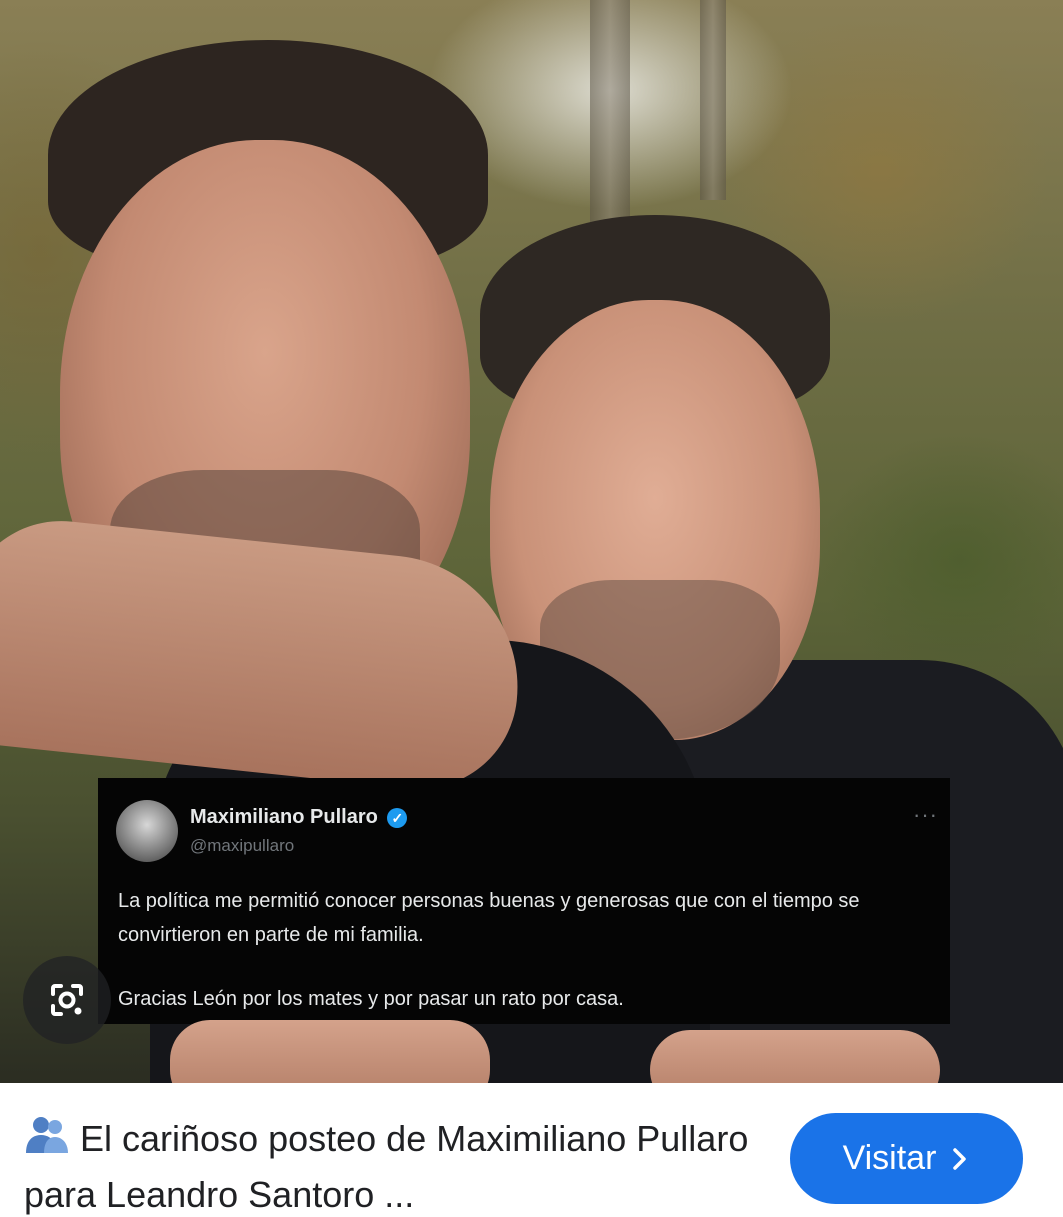 This screenshot has width=1063, height=1217. I want to click on google-lens-icon, so click(67, 1000).